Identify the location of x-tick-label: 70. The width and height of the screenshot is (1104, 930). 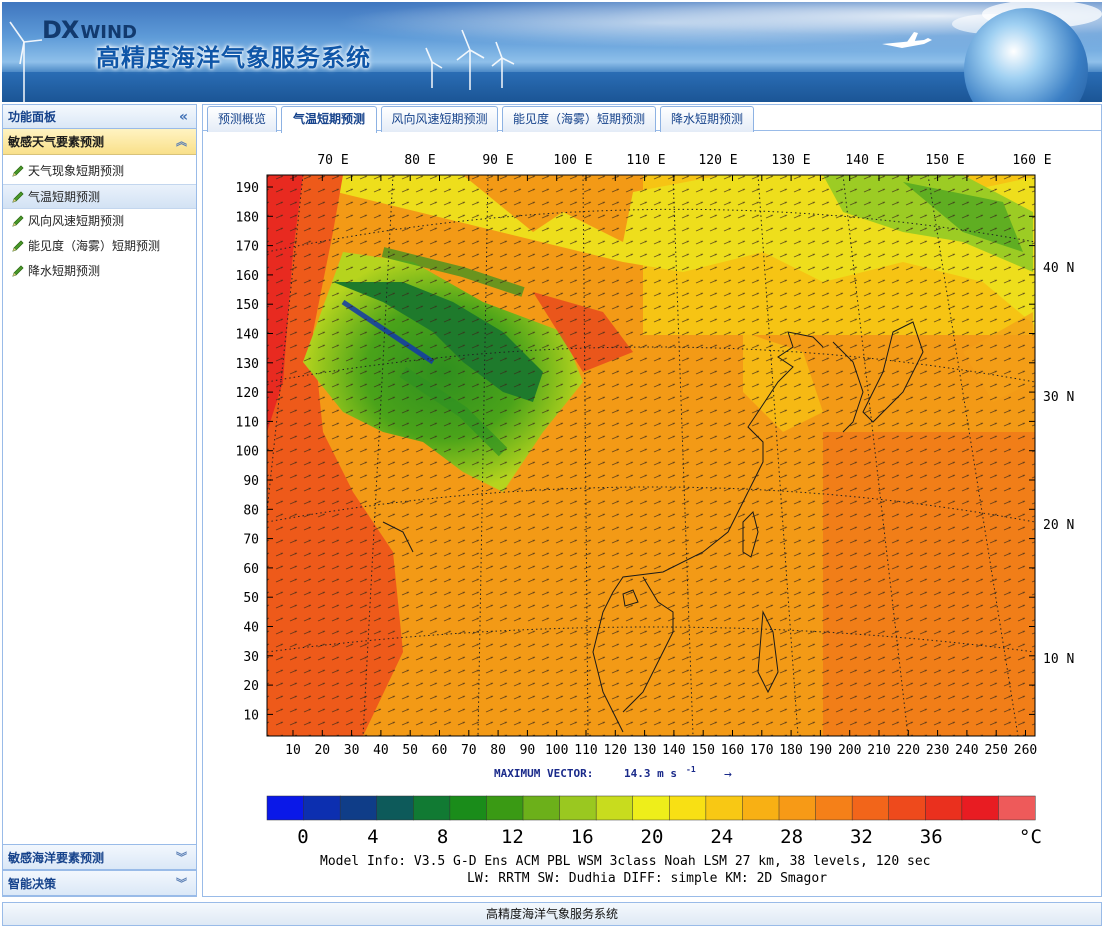
(469, 750).